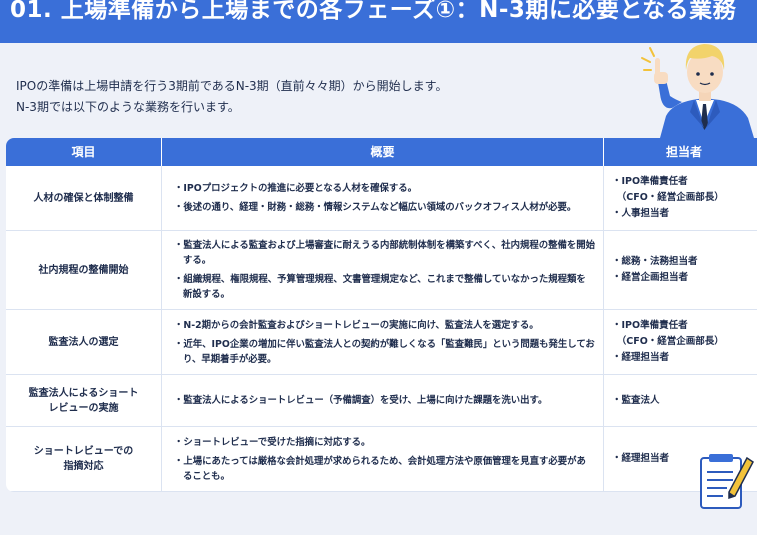 This screenshot has width=757, height=535. What do you see at coordinates (83, 198) in the screenshot?
I see `row-item: 人材の確保と体制整備` at bounding box center [83, 198].